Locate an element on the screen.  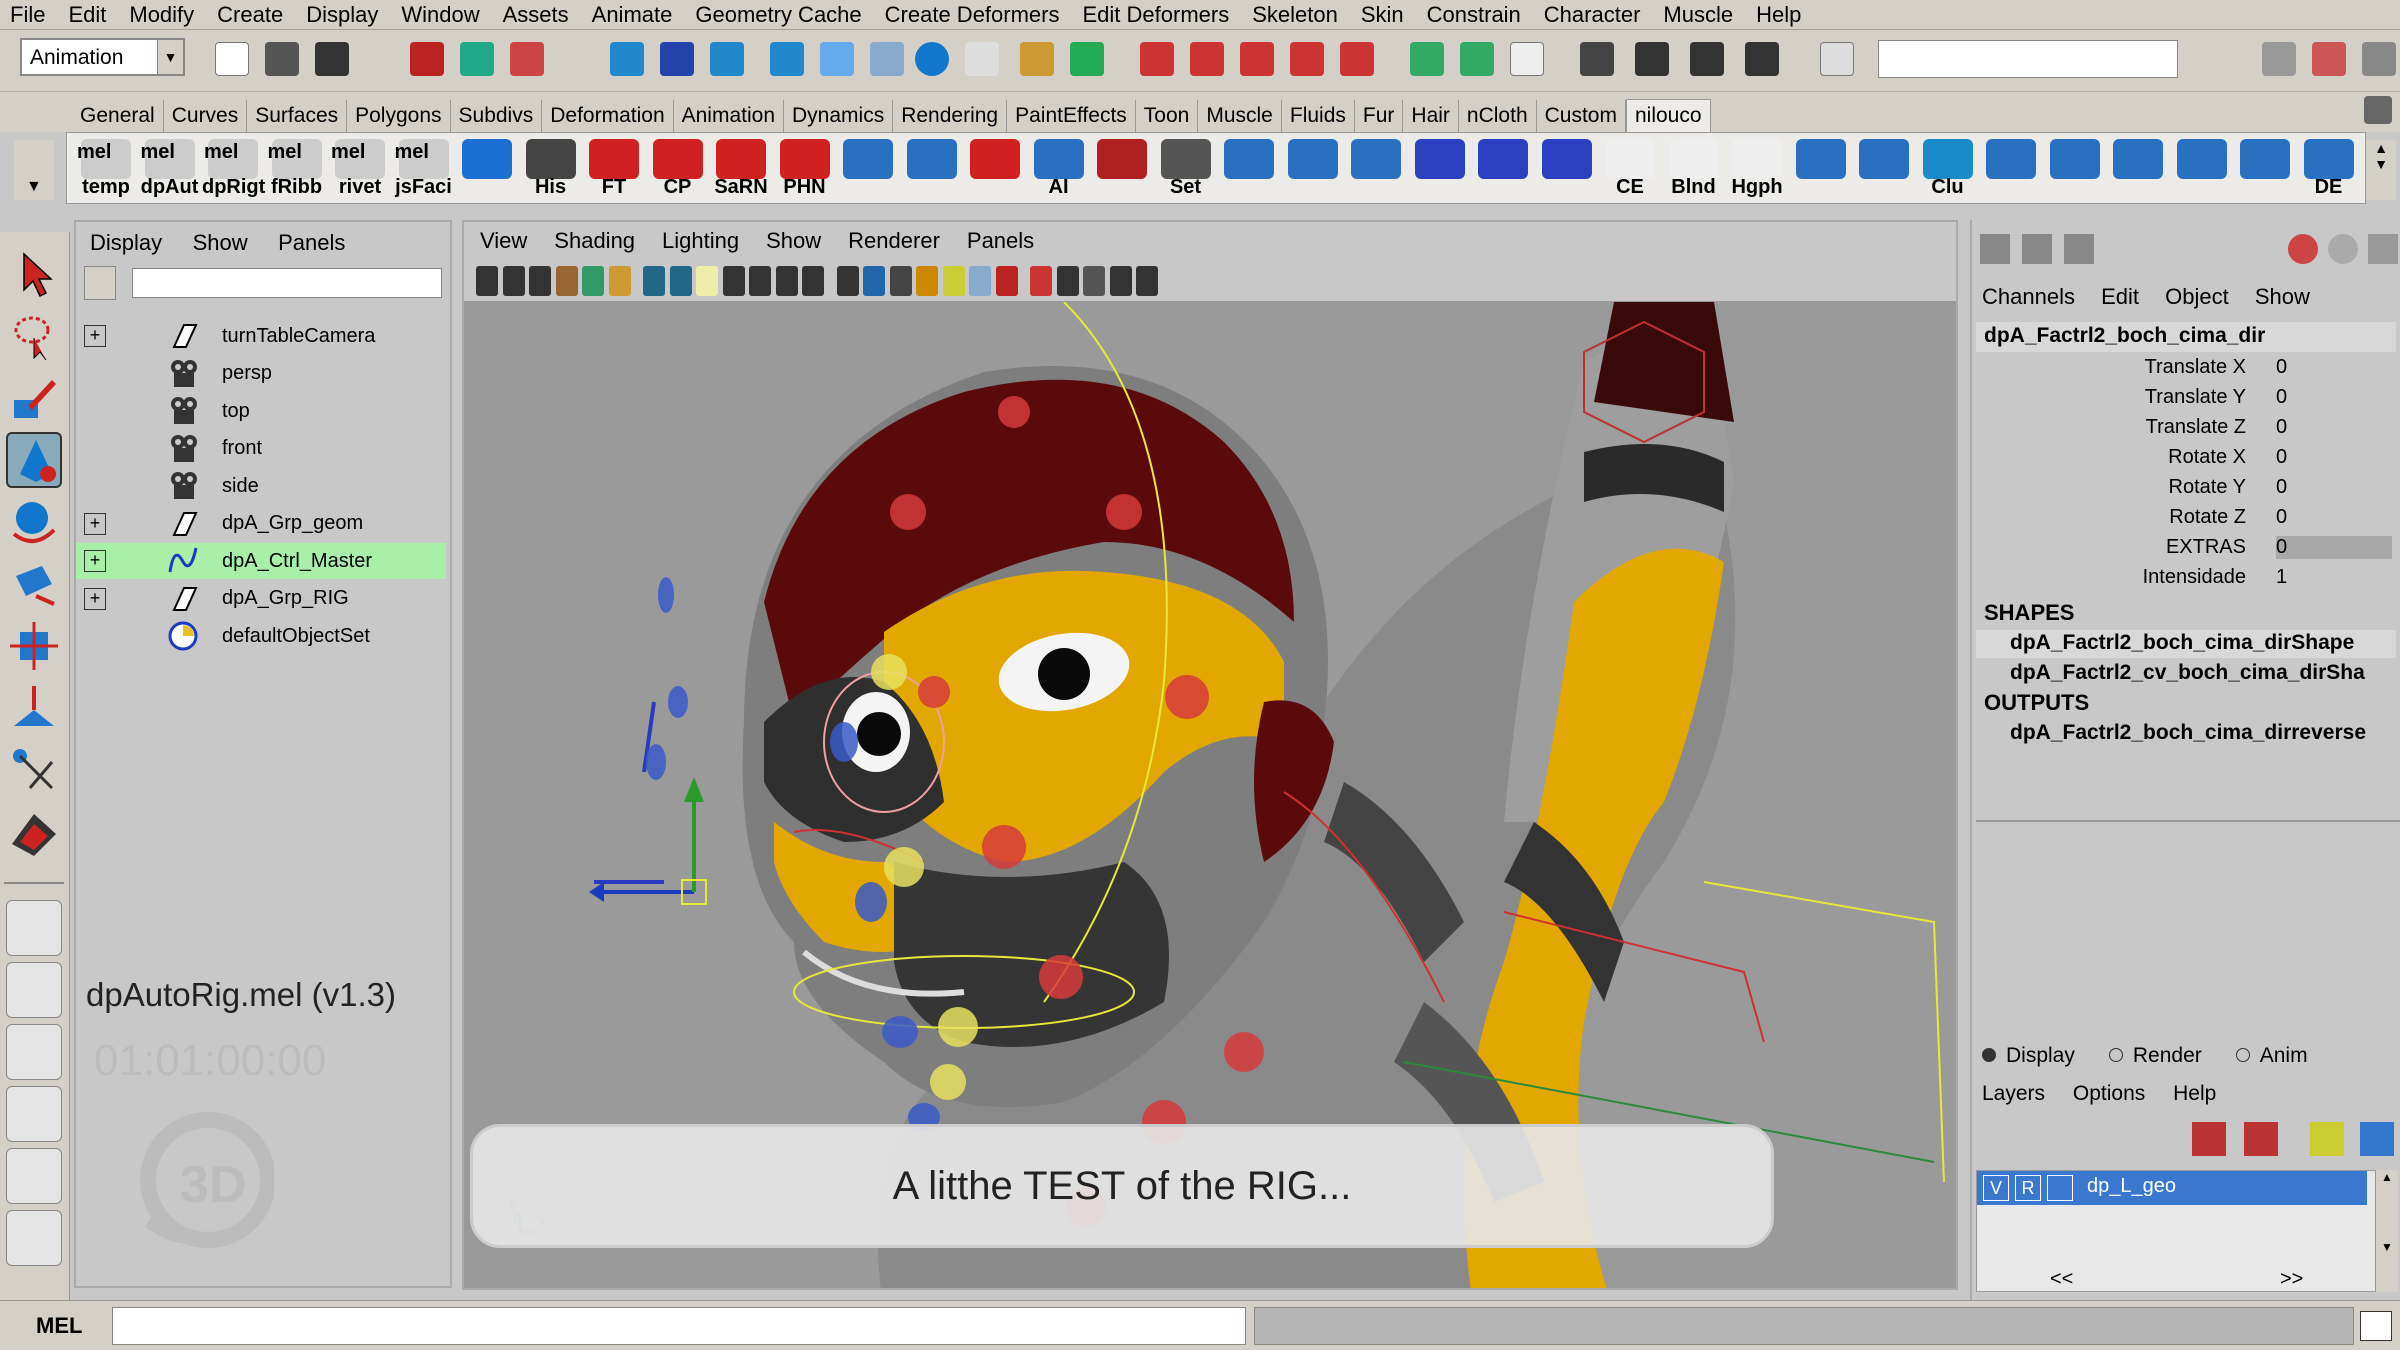
film-gate-icon is located at coordinates (654, 281).